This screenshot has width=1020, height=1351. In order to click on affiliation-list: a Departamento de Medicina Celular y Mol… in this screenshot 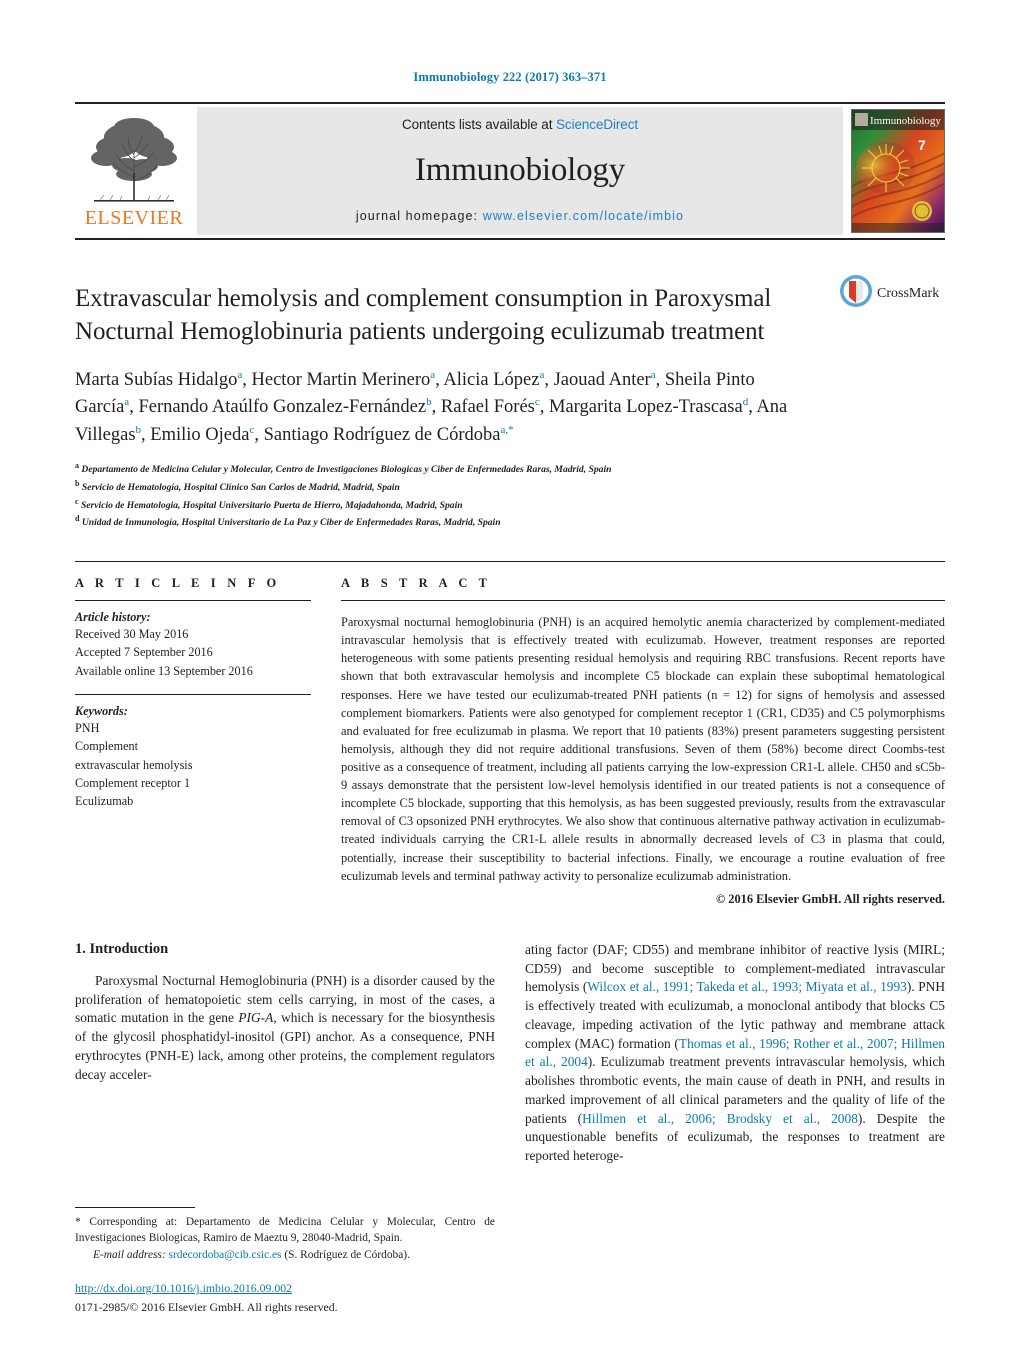, I will do `click(510, 495)`.